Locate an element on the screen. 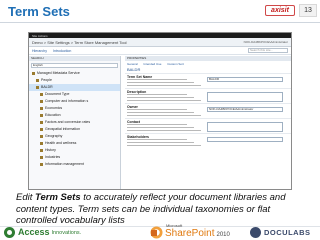  property-field-input: BALDR is located at coordinates (245, 79).